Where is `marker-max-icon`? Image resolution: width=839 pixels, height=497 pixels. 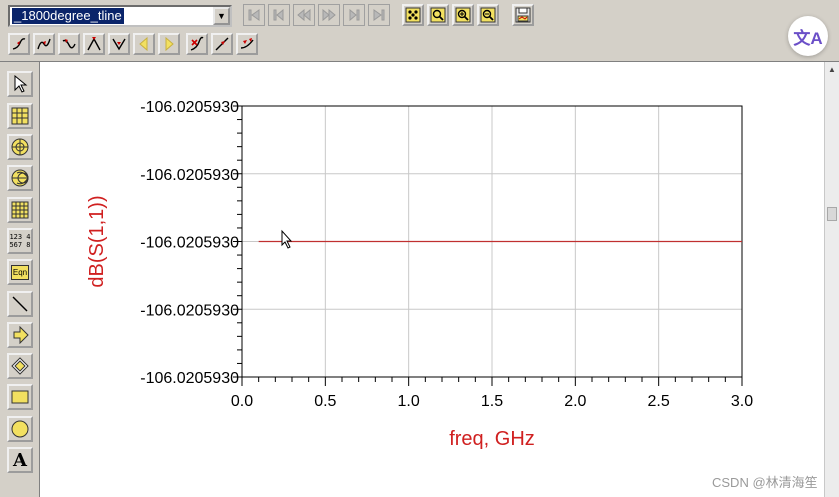 marker-max-icon is located at coordinates (94, 44).